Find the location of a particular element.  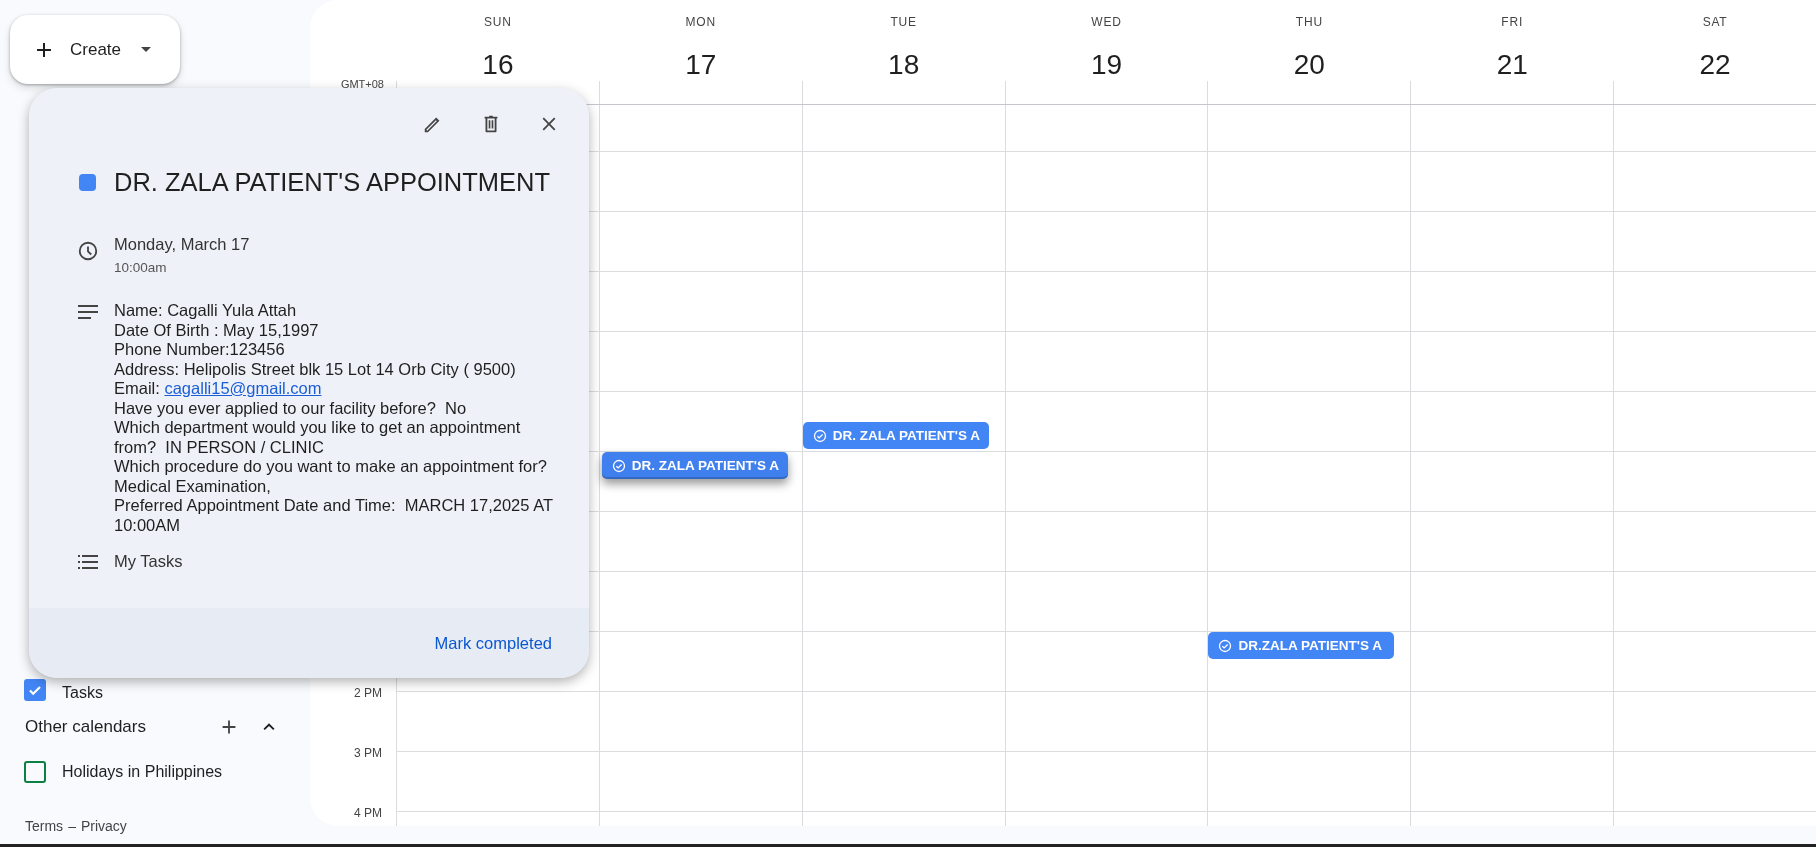

description-text: Name: Cagalli Yula Attah is located at coordinates (206, 311).